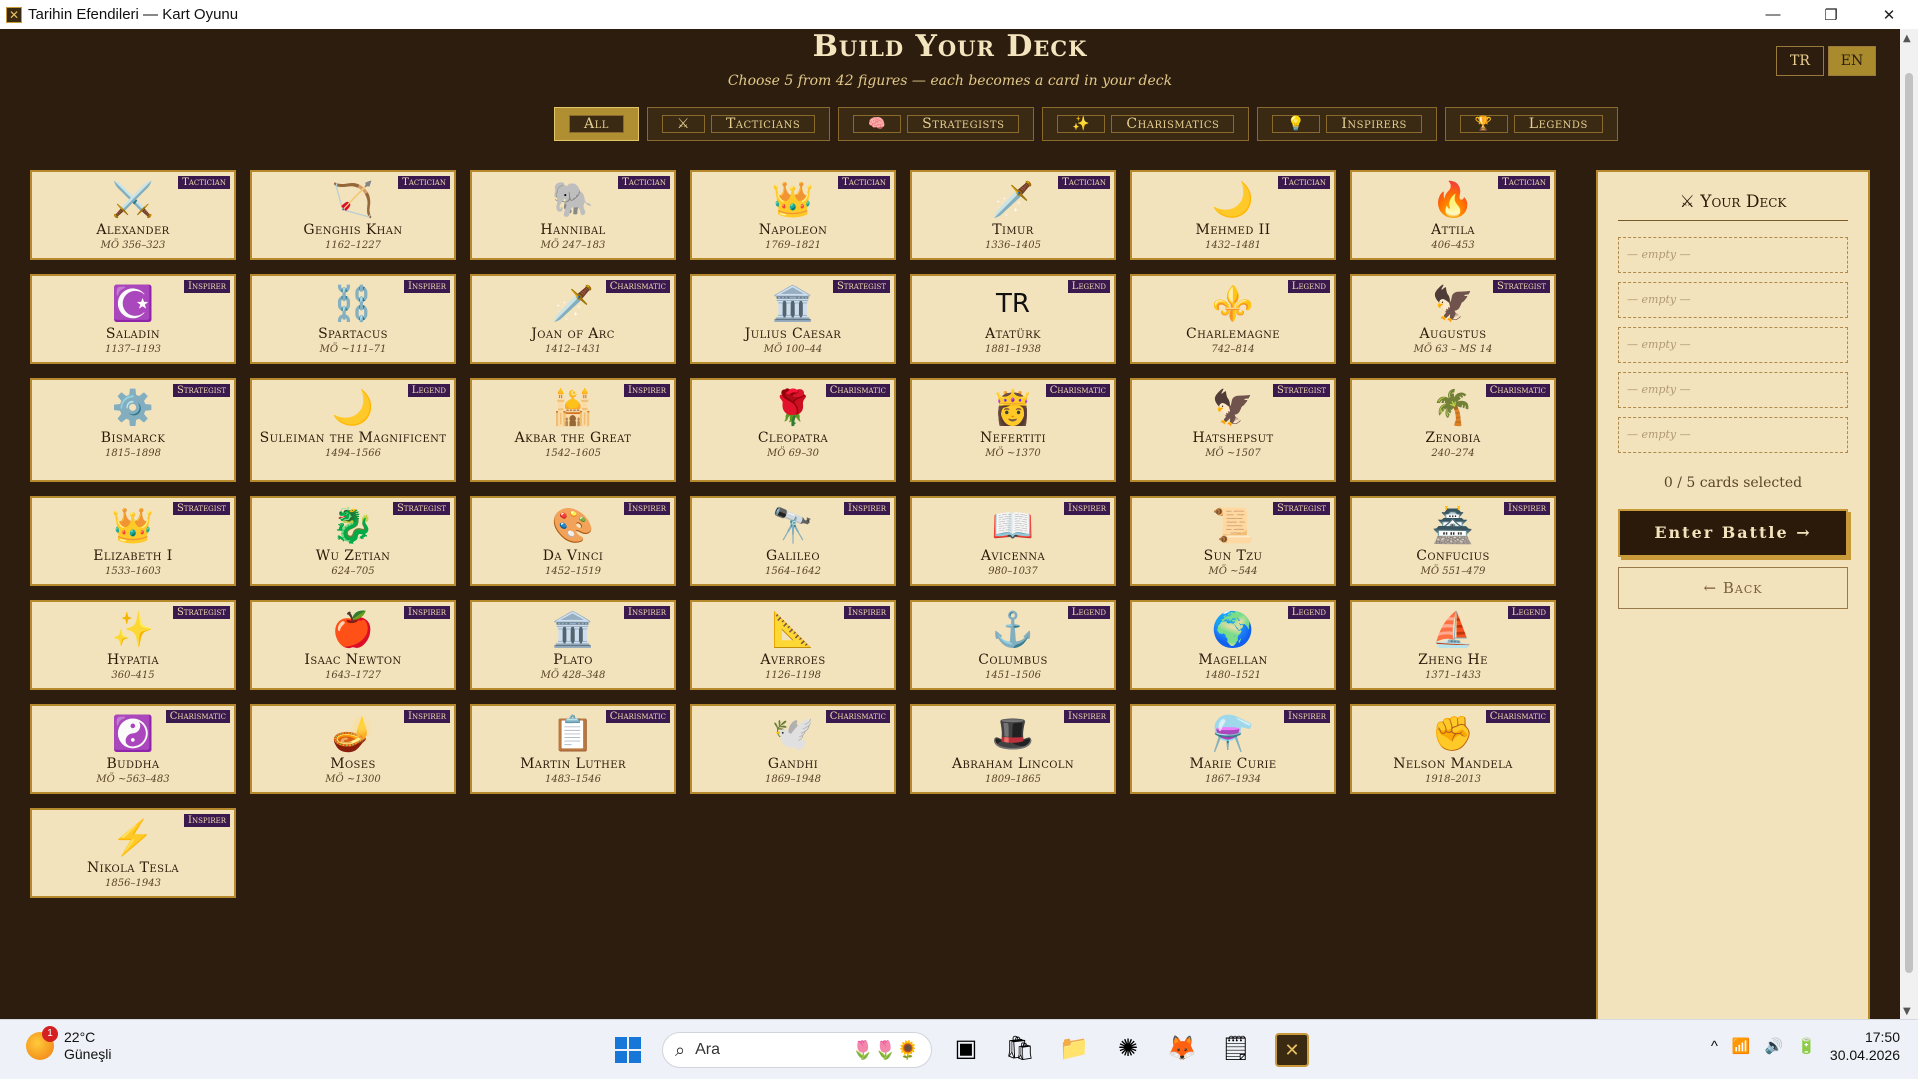  I want to click on figure-card-spartacus: Inspirer ⛓️ Spartacus MÖ ~111–71, so click(353, 319).